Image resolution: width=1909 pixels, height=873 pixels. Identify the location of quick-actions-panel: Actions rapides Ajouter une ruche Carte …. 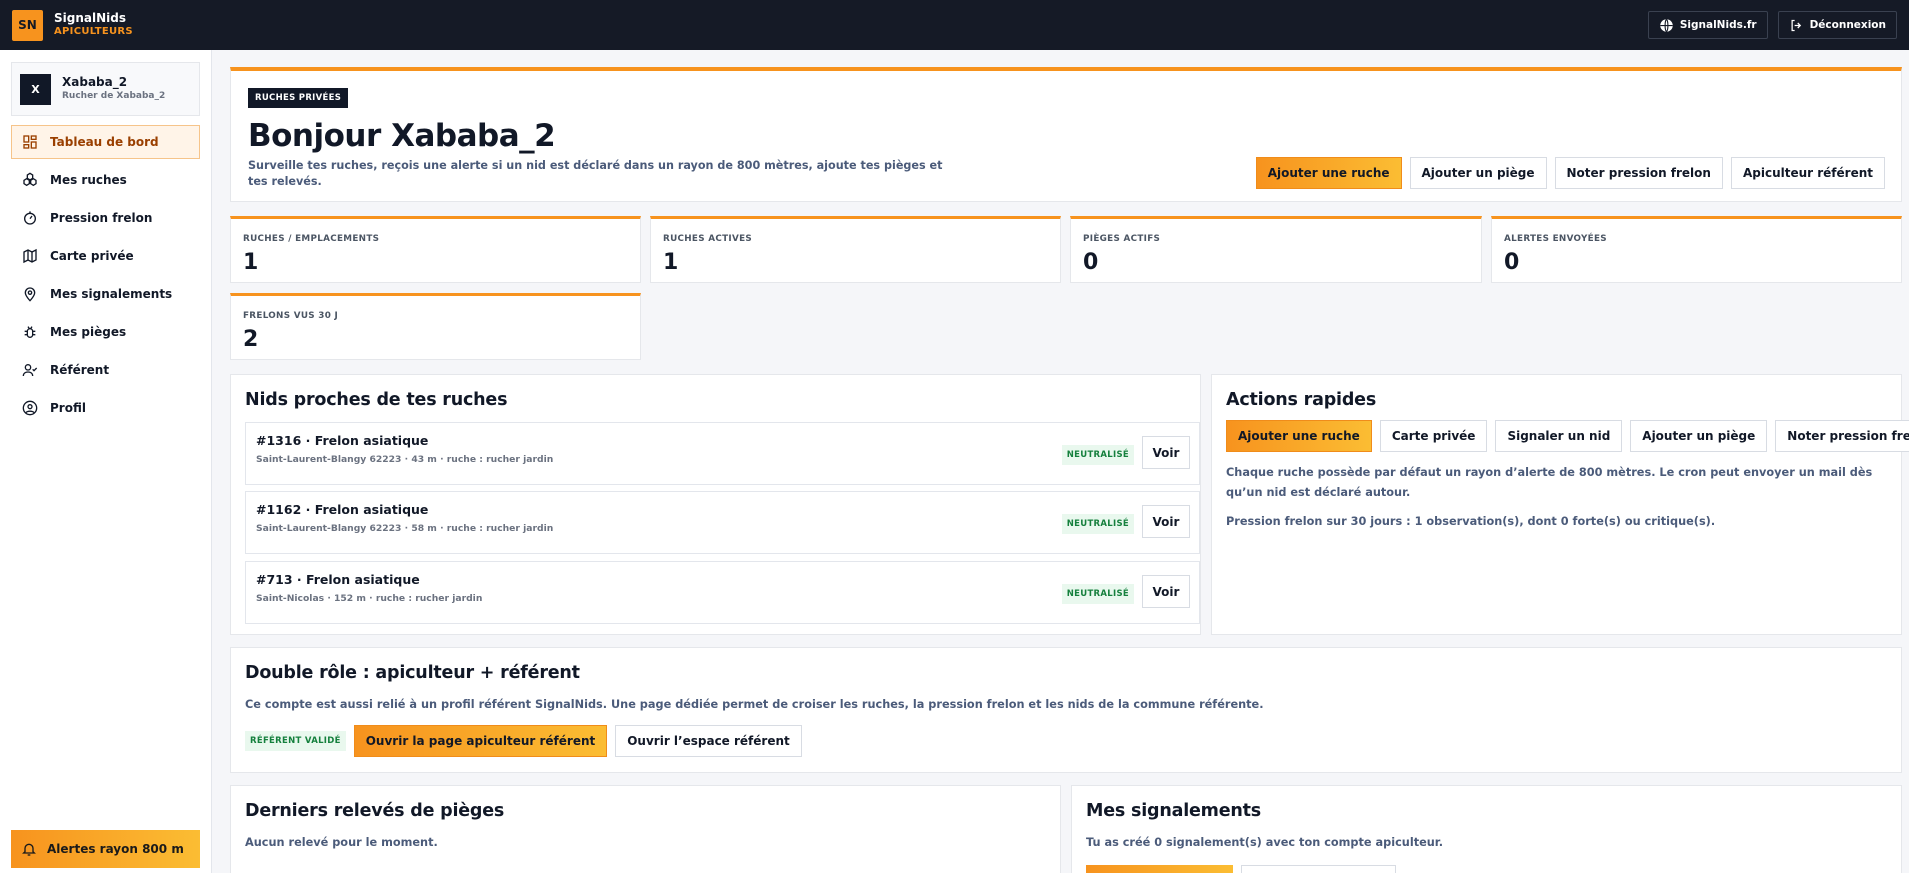
(1560, 504).